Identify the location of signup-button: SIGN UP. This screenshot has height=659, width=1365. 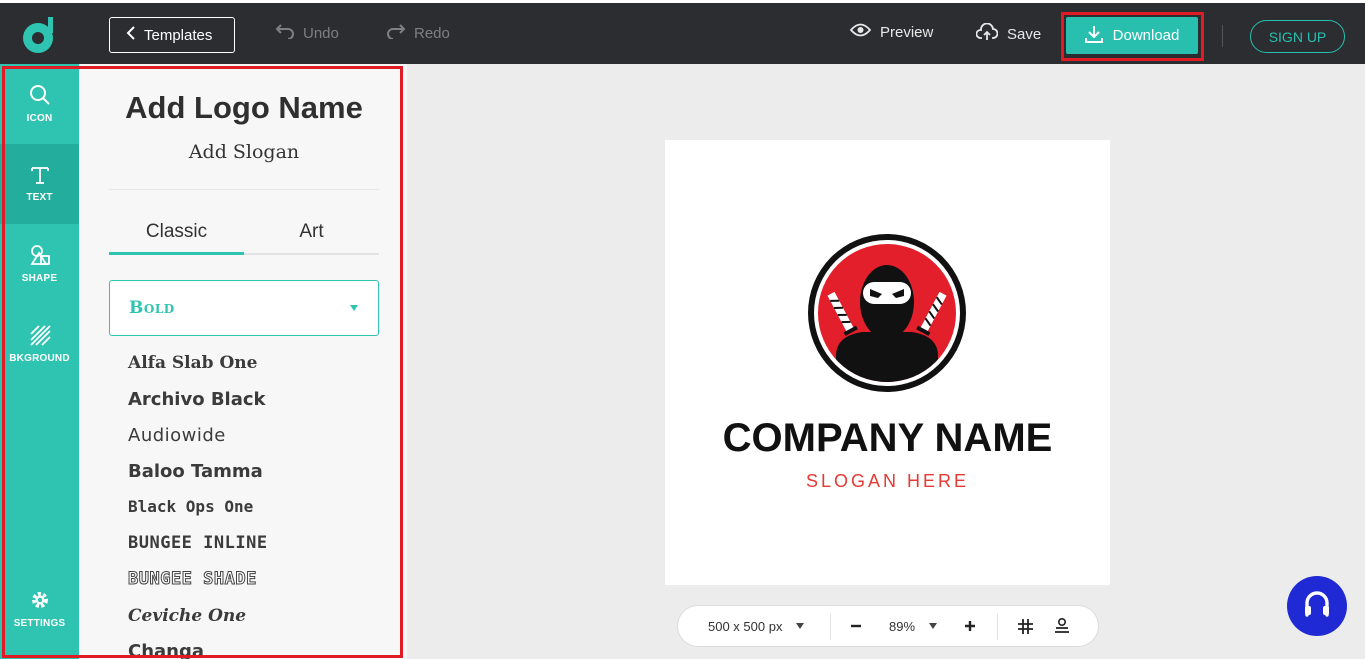
(1297, 36).